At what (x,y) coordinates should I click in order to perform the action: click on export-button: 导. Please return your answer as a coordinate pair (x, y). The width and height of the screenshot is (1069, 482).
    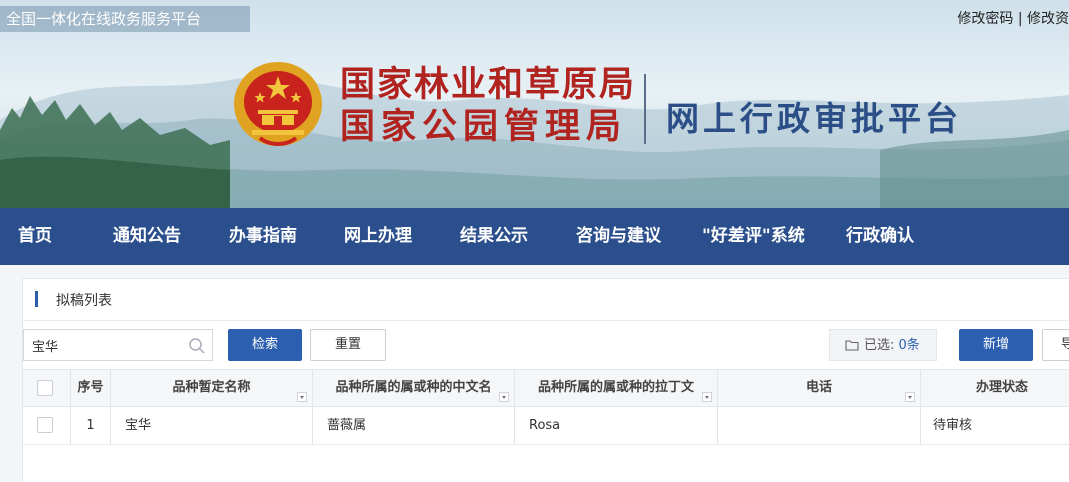
    Looking at the image, I should click on (1055, 345).